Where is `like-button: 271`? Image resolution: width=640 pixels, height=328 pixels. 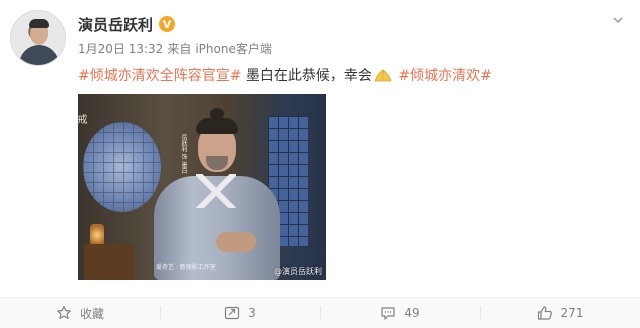 like-button: 271 is located at coordinates (560, 313).